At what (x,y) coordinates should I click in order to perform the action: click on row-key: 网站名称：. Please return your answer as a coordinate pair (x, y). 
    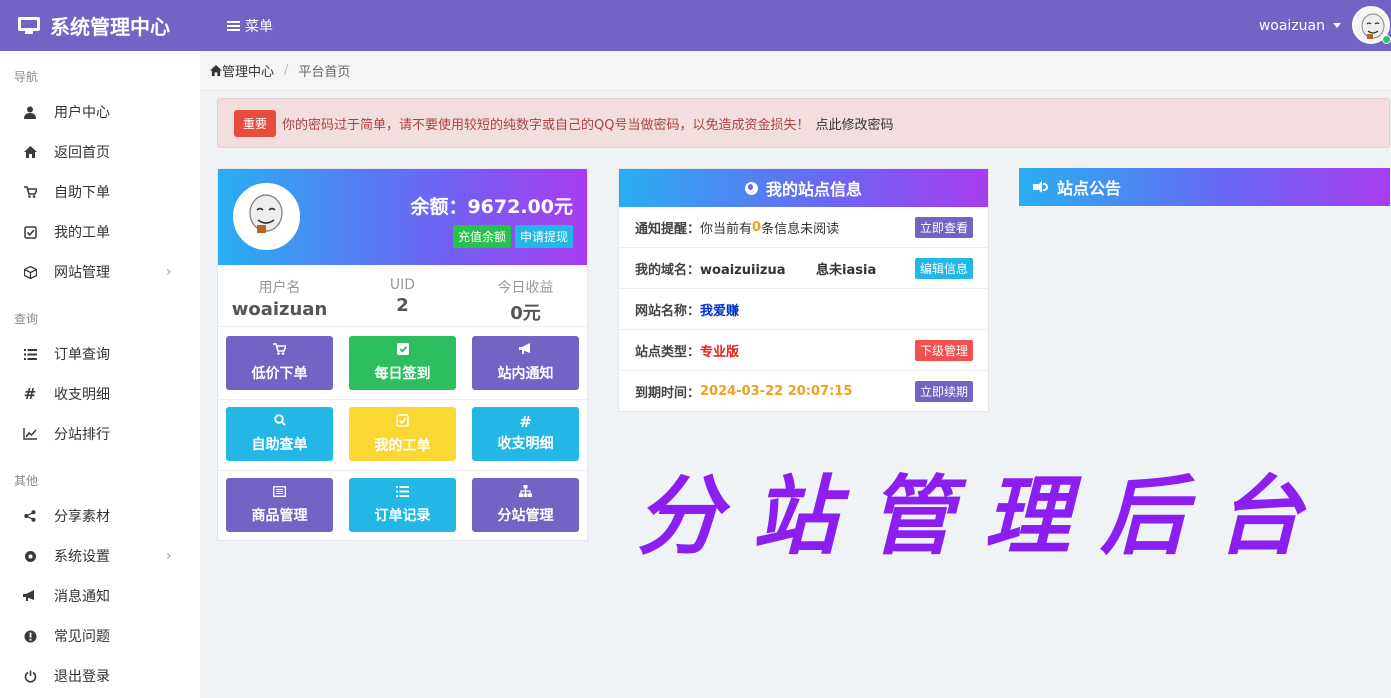
    Looking at the image, I should click on (668, 311).